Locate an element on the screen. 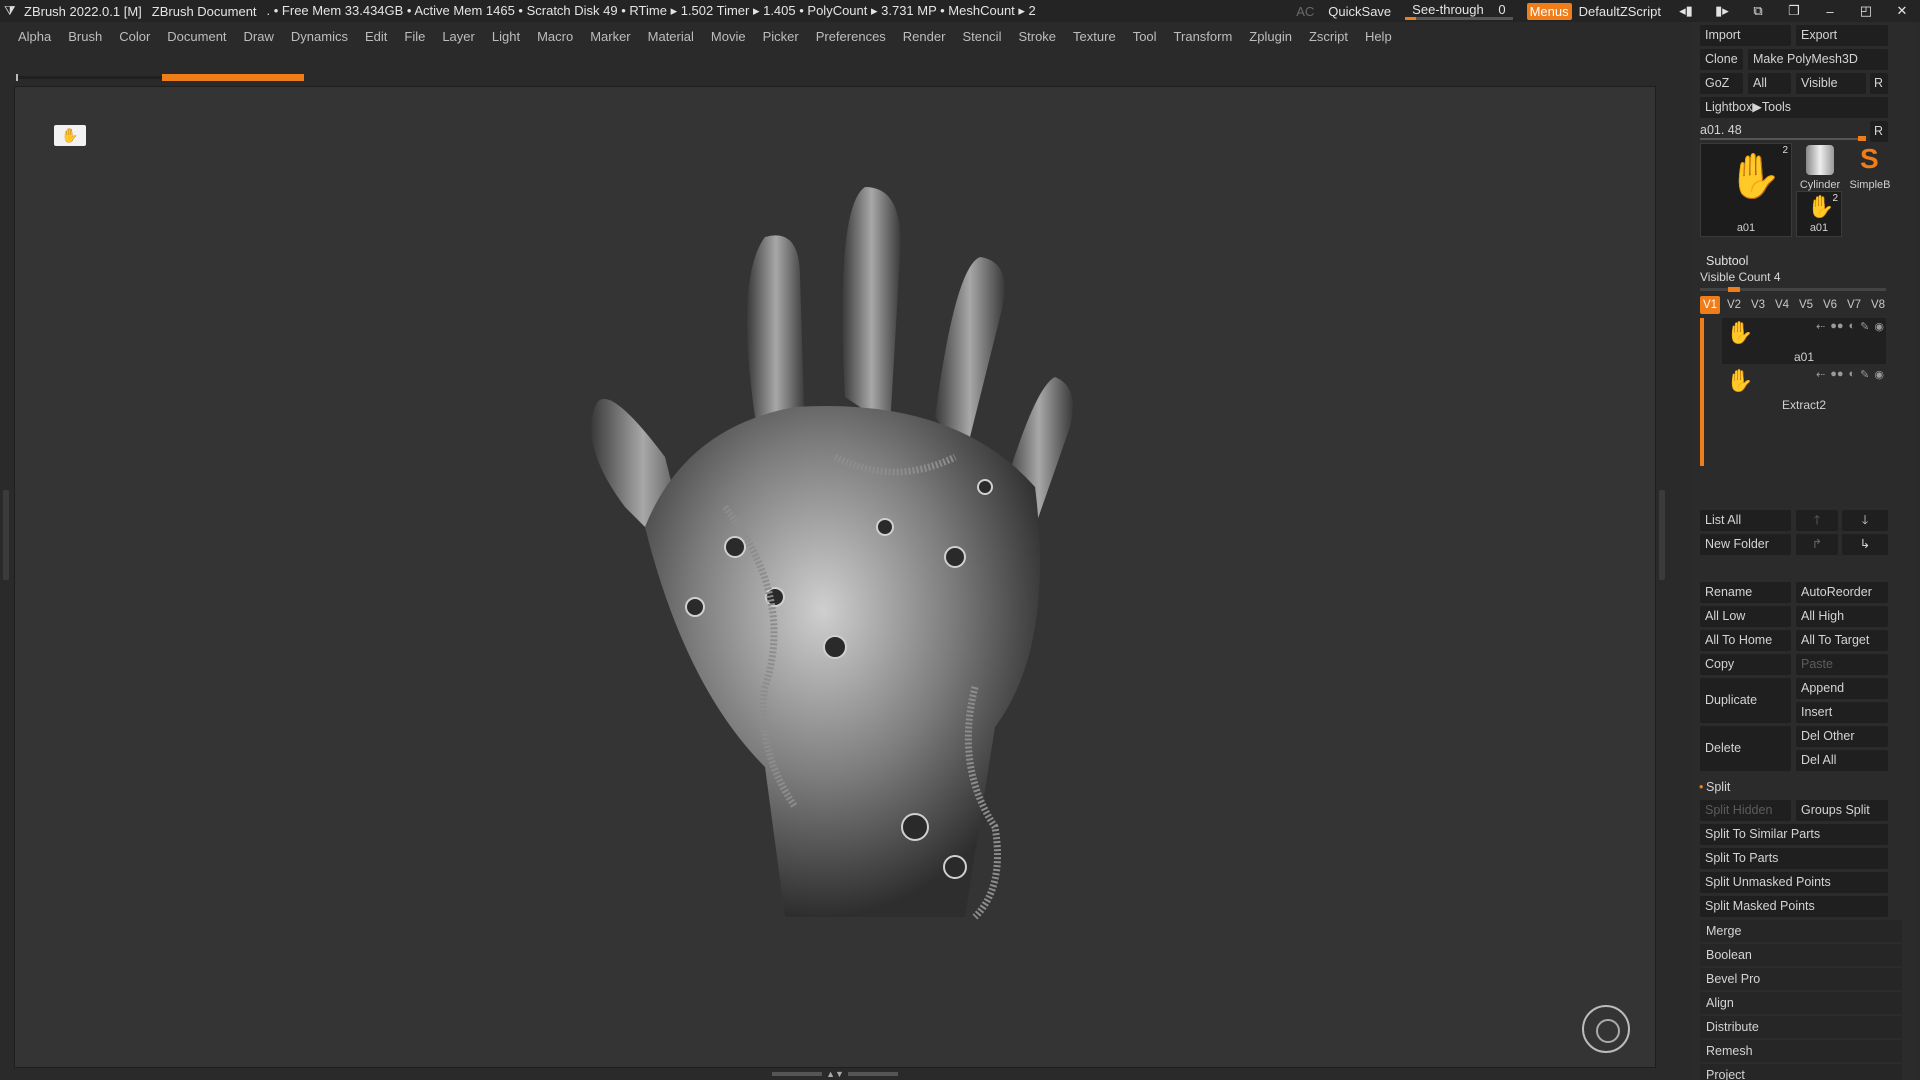  restore-layout-icon: ❐ is located at coordinates (1794, 11).